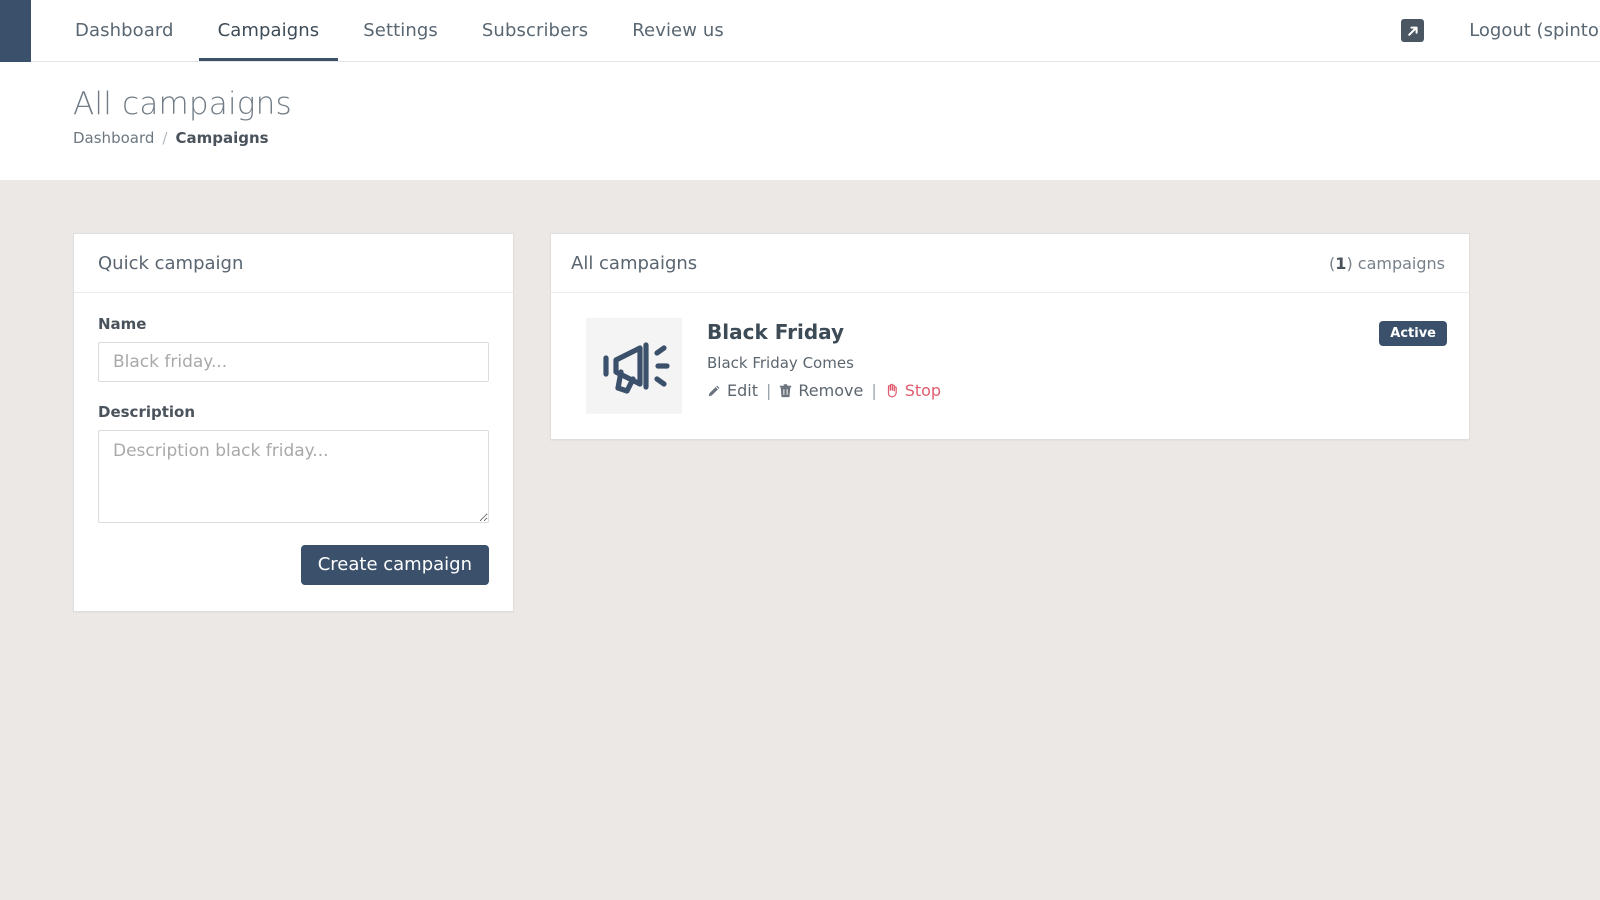  Describe the element at coordinates (293, 476) in the screenshot. I see `campaign-description-textarea` at that location.